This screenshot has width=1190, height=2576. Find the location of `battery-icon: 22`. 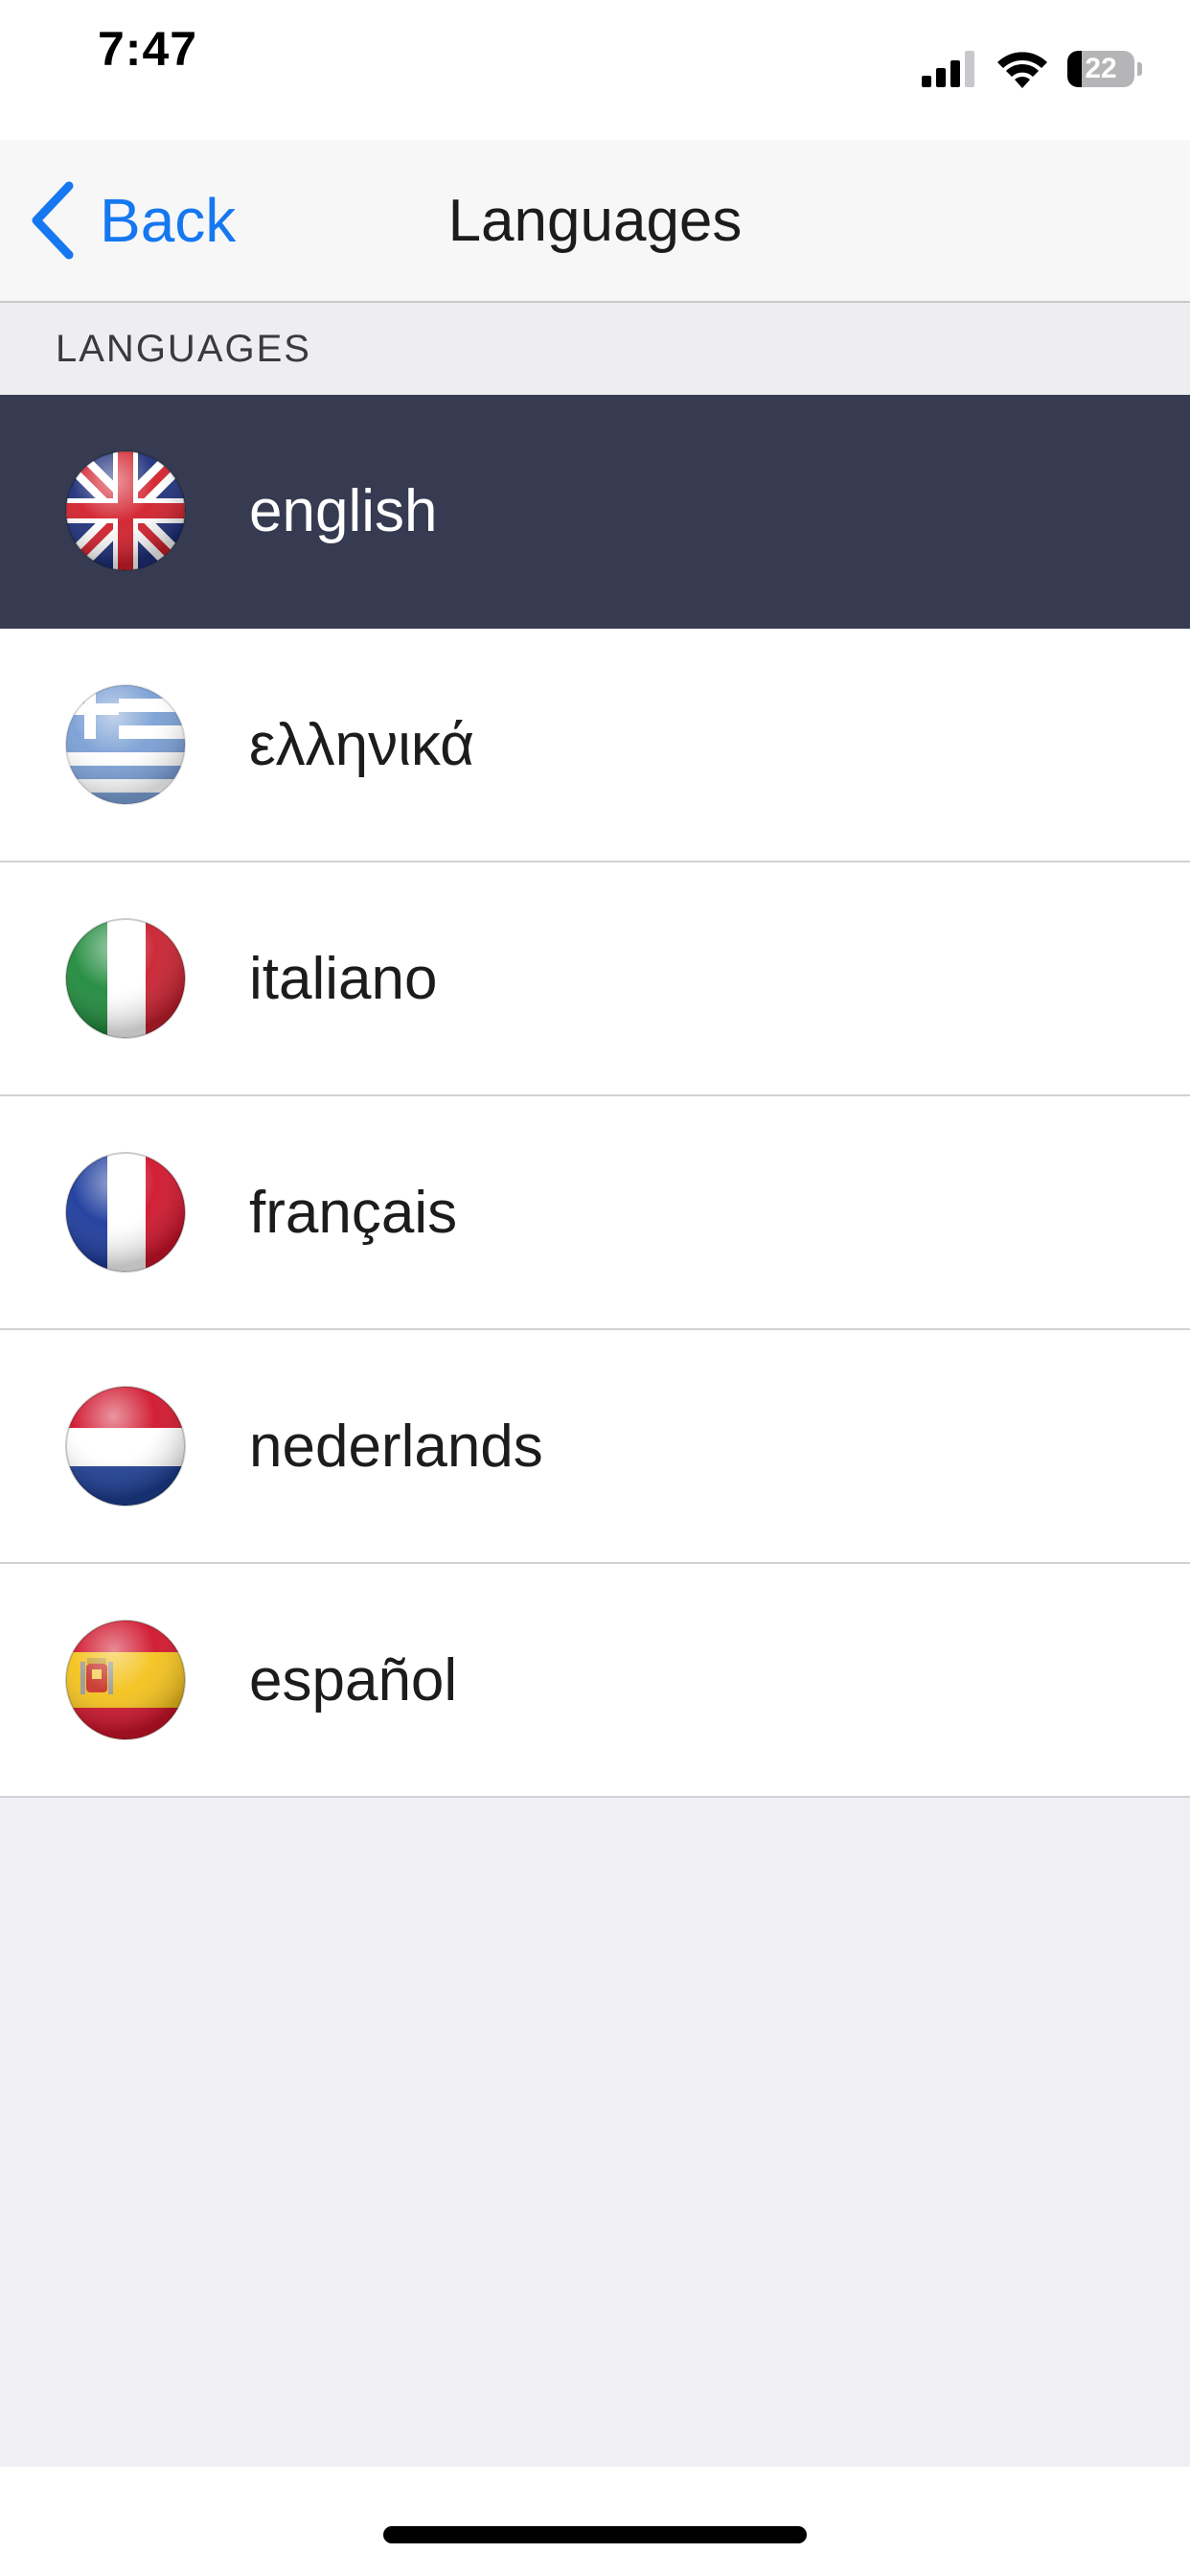

battery-icon: 22 is located at coordinates (1104, 69).